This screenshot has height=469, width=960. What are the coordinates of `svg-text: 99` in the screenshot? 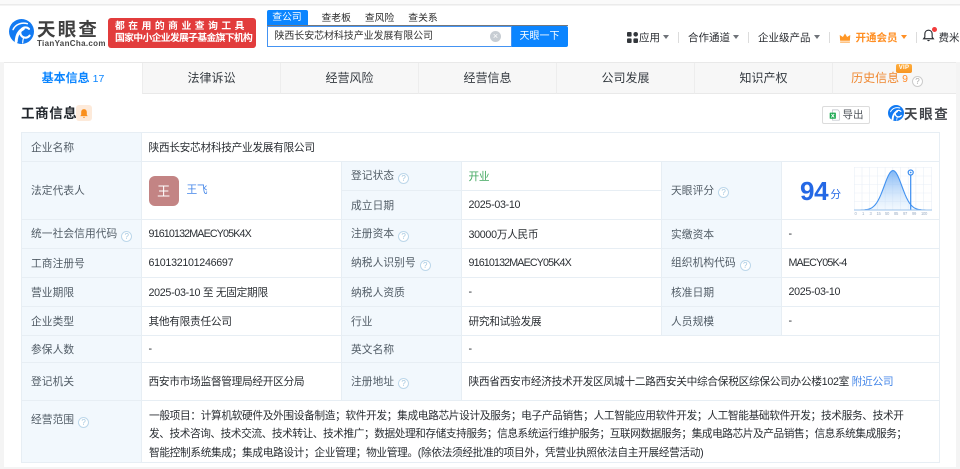 It's located at (914, 213).